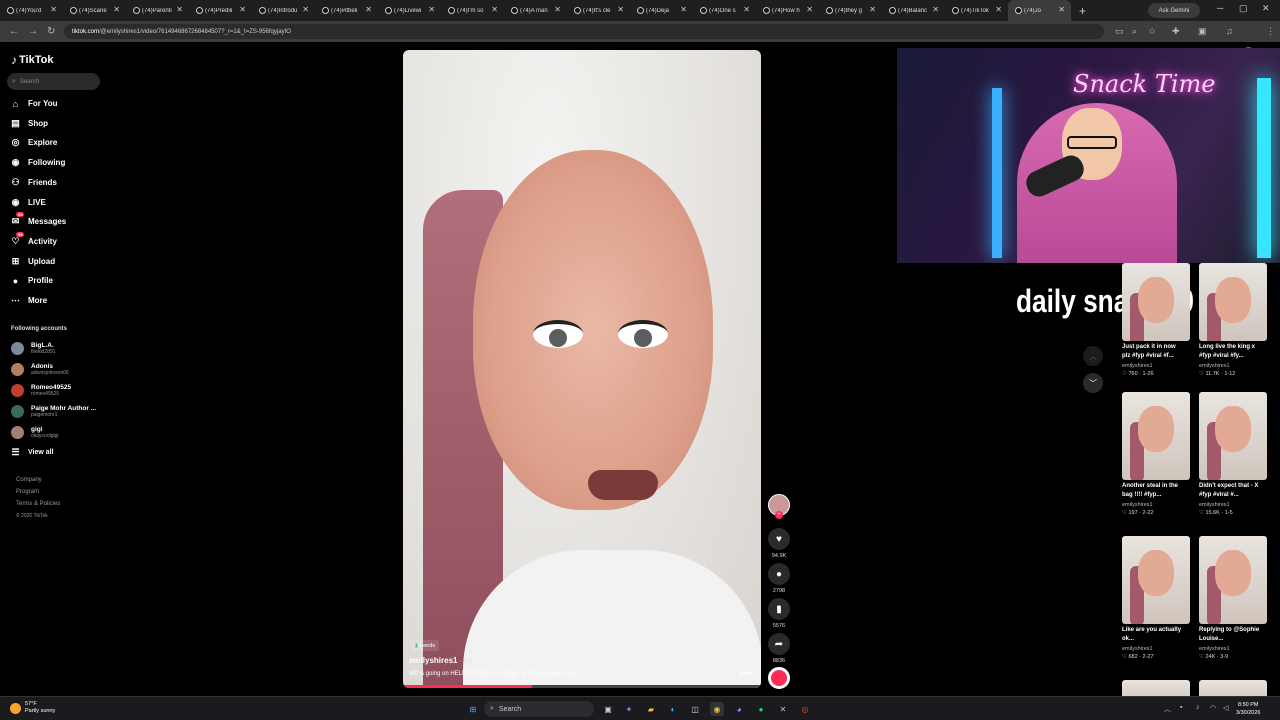 This screenshot has width=1280, height=720. What do you see at coordinates (29, 123) in the screenshot?
I see `sidebar-item-shop: ▤ Shop` at bounding box center [29, 123].